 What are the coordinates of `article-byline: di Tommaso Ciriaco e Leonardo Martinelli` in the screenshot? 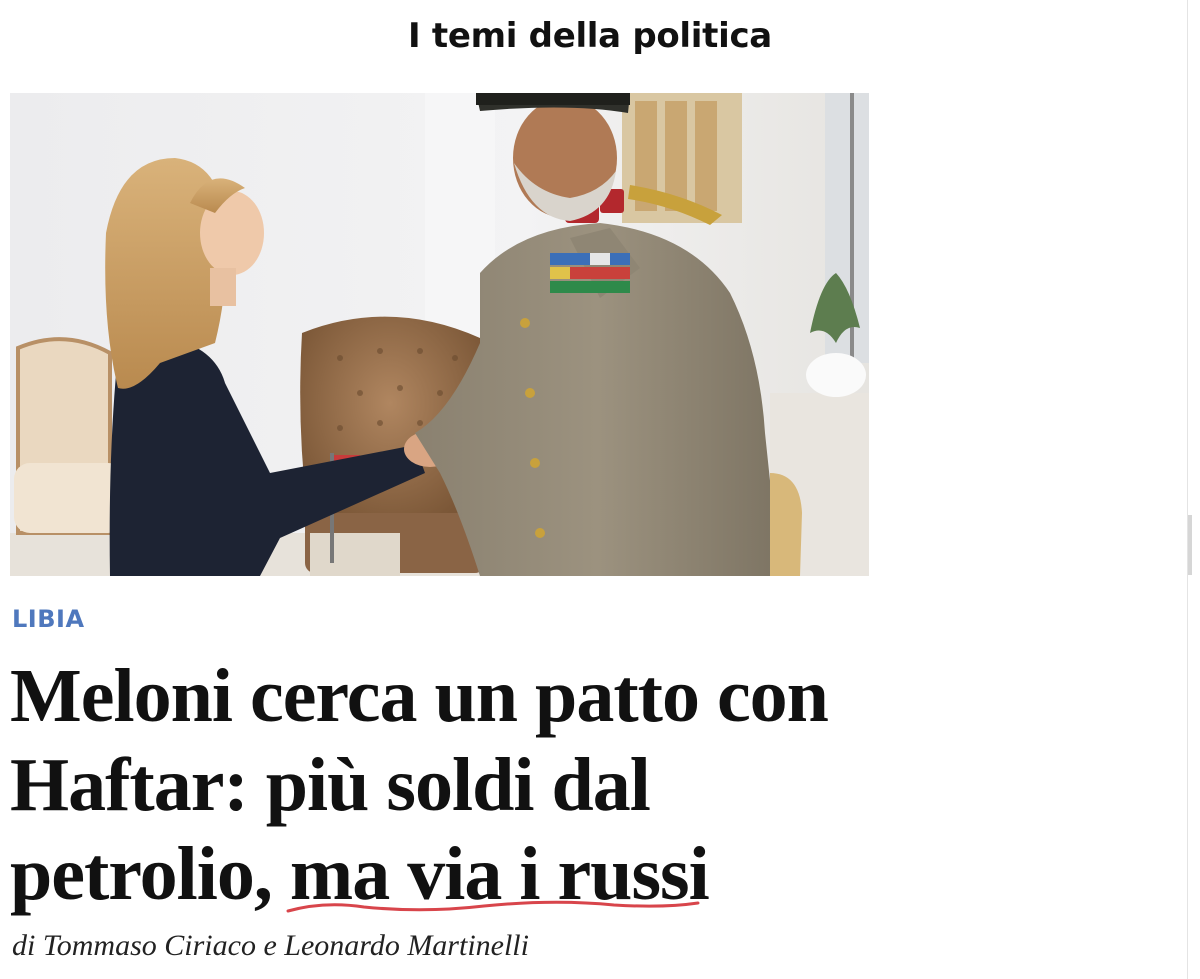 It's located at (270, 945).